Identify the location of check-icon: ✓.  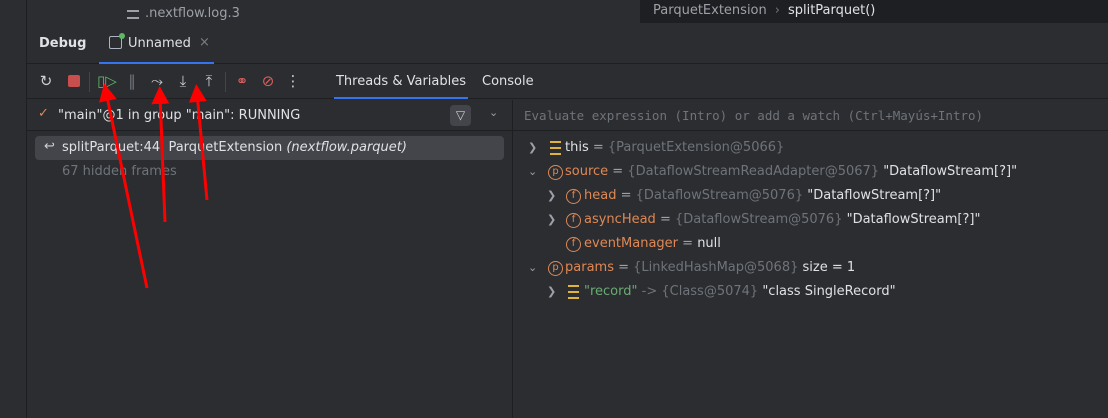
(43, 113).